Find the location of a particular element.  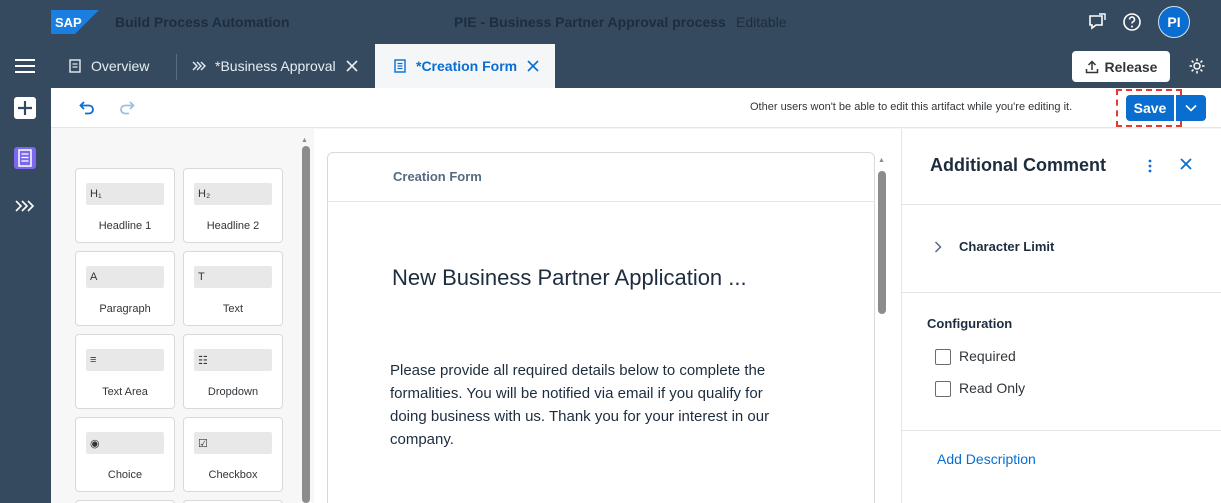

hamburger-menu-icon is located at coordinates (25, 66).